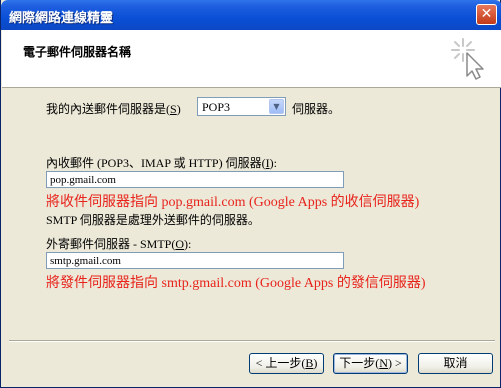 Image resolution: width=501 pixels, height=388 pixels. What do you see at coordinates (61, 17) in the screenshot?
I see `window-title: 網際網路連線精靈` at bounding box center [61, 17].